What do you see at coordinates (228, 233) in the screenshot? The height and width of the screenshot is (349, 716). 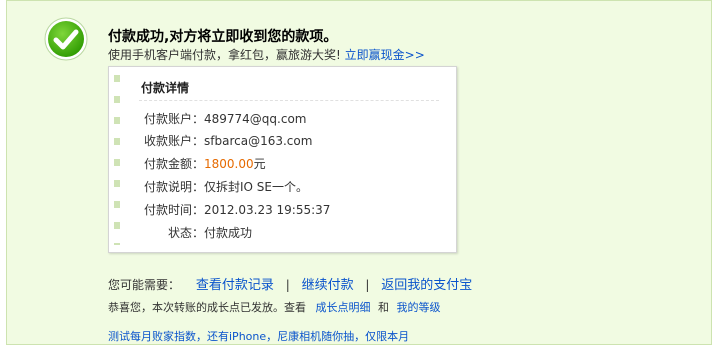 I see `status-value: 付款成功` at bounding box center [228, 233].